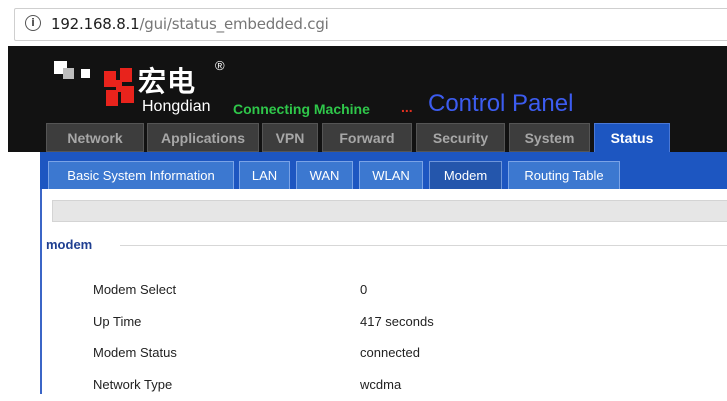  I want to click on tagline: Connecting Machine, so click(301, 109).